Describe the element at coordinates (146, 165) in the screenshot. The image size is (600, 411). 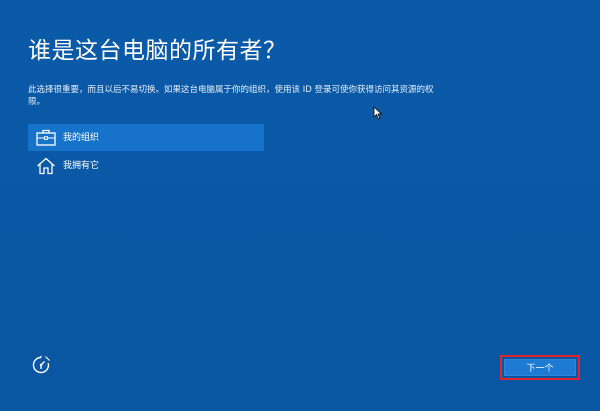
I see `option-i-own-it: 我拥有它` at that location.